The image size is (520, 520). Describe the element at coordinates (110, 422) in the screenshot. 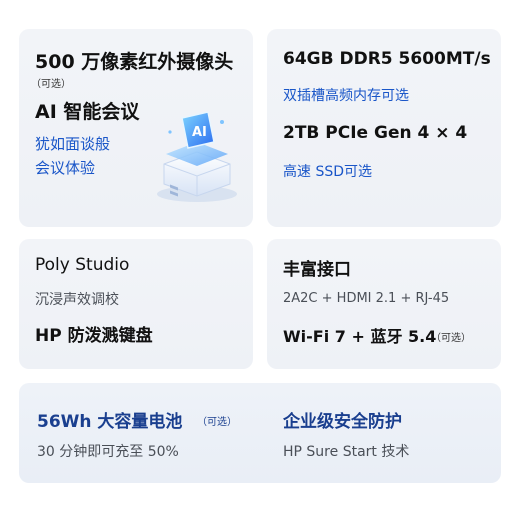

I see `battery-title: 56Wh 大容量电池` at that location.